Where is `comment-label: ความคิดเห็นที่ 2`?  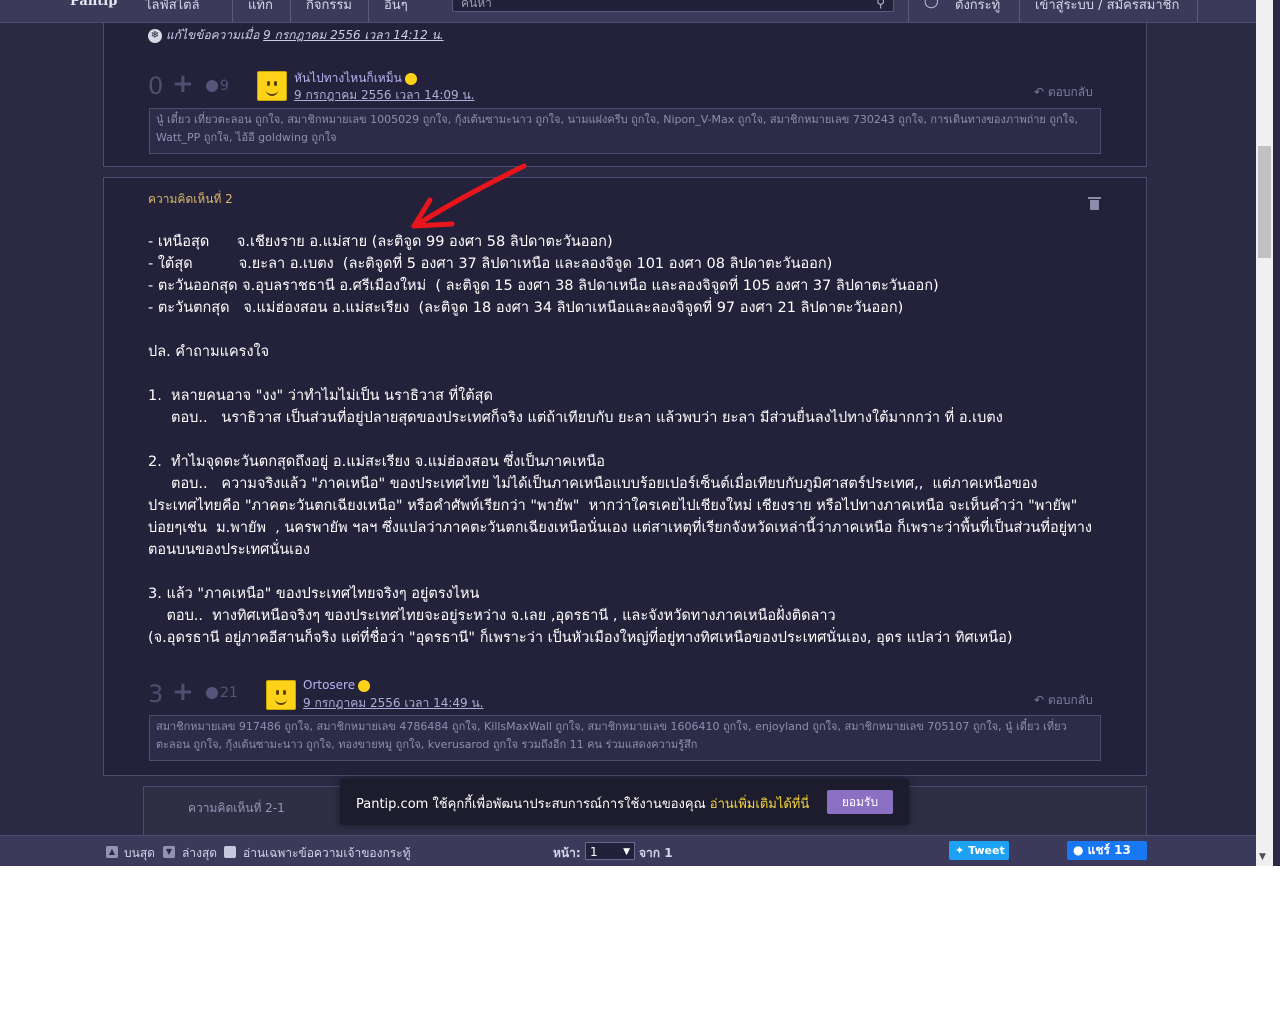
comment-label: ความคิดเห็นที่ 2 is located at coordinates (190, 199).